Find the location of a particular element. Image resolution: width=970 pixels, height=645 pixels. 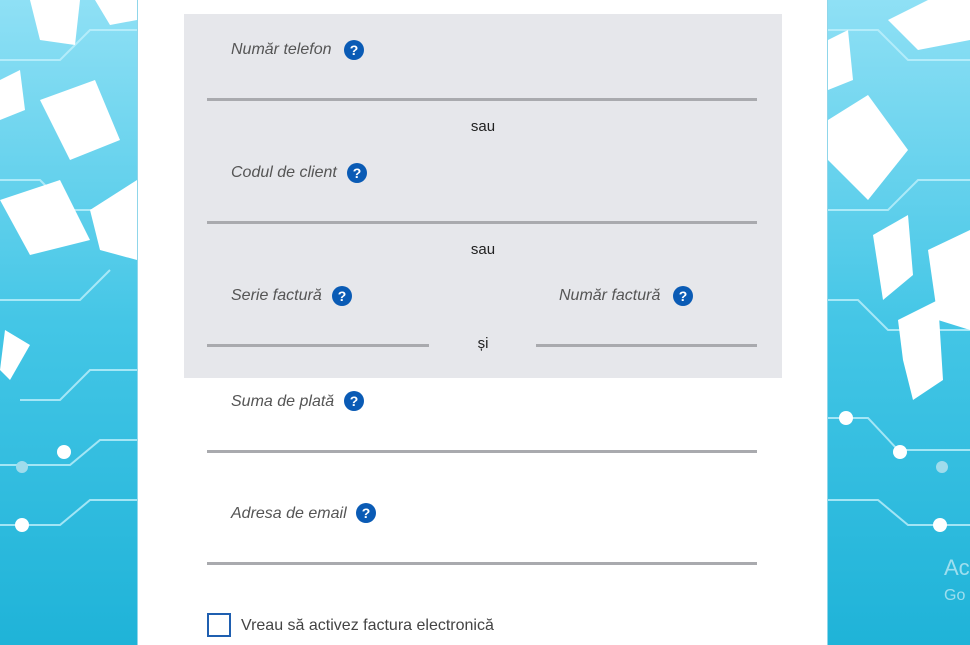

separator-or-2: sau is located at coordinates (483, 249).